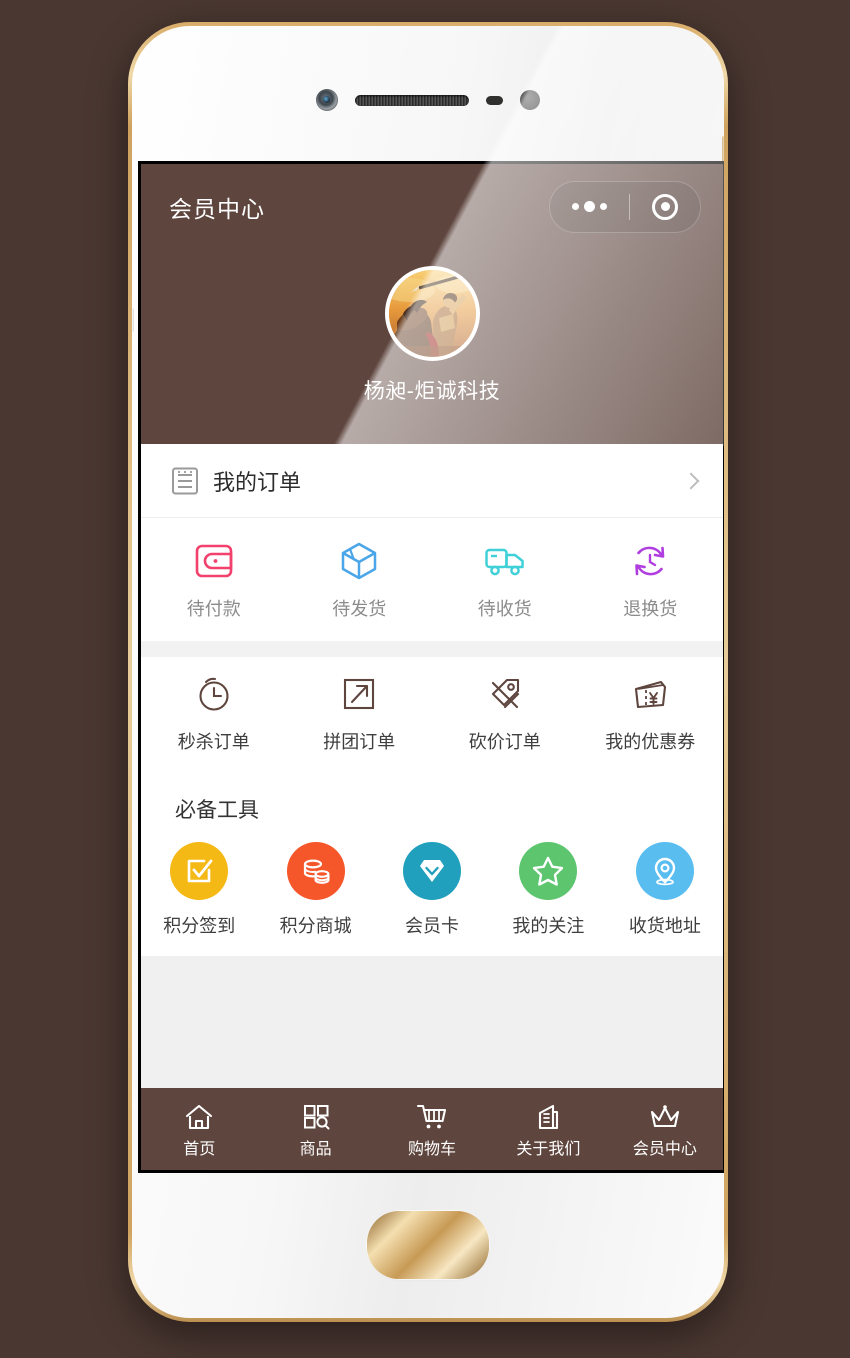  I want to click on alarm-clock-icon, so click(214, 694).